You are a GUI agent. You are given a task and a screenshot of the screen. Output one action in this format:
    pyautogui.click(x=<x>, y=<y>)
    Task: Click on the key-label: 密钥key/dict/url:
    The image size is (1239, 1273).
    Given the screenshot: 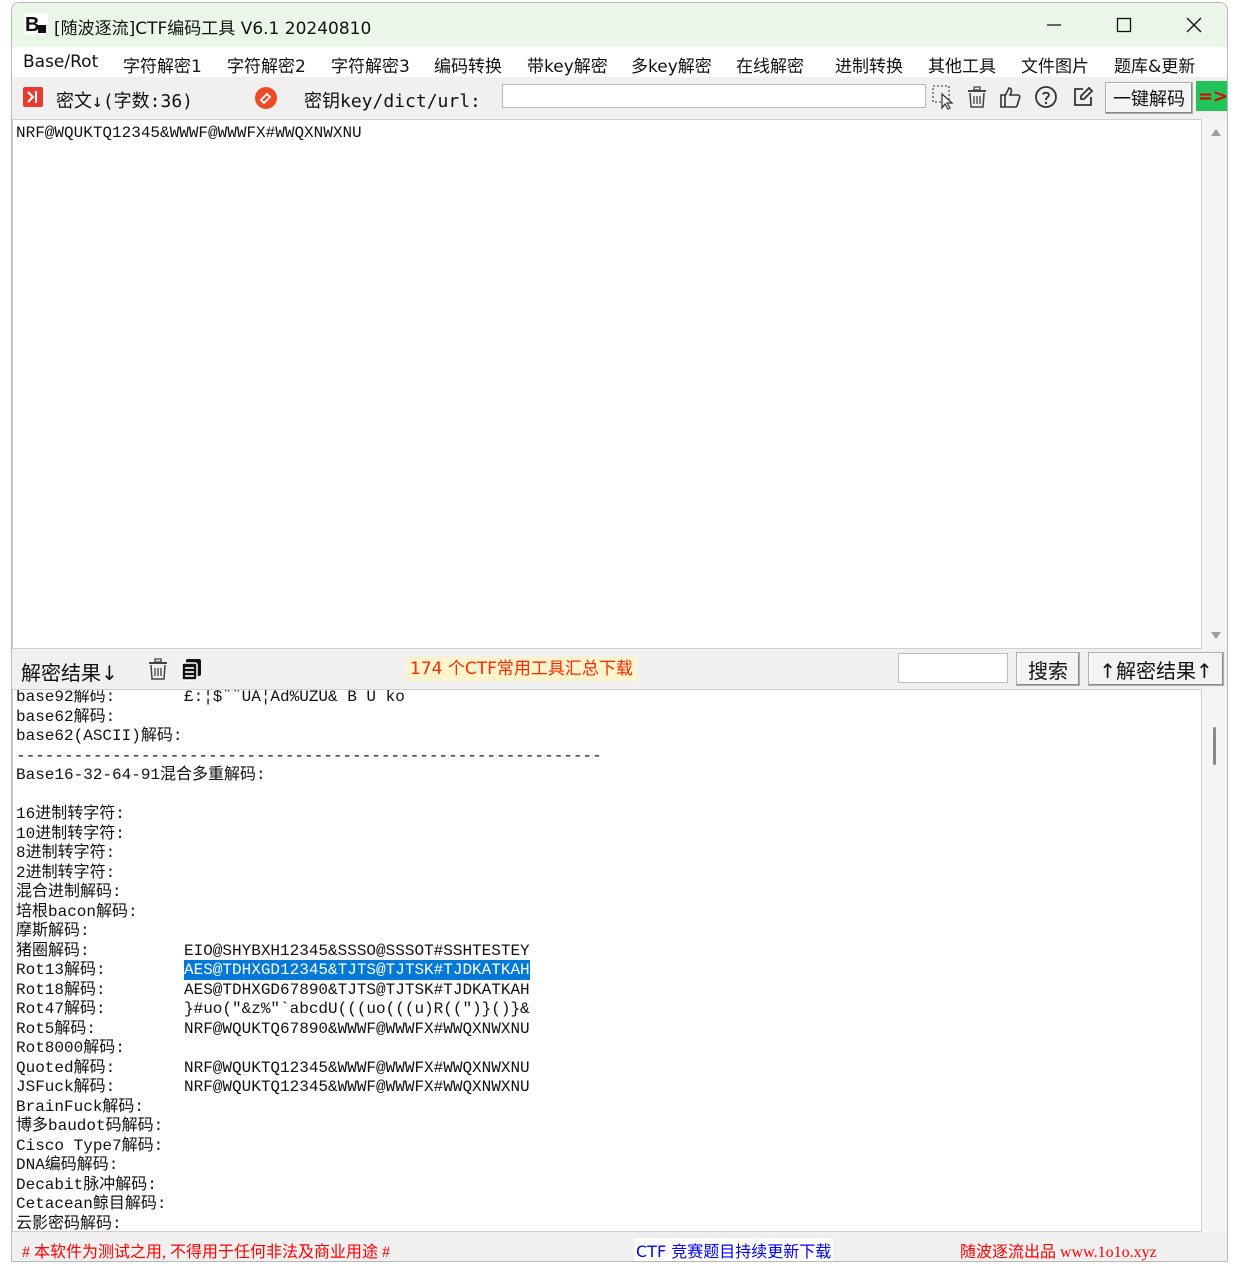 What is the action you would take?
    pyautogui.click(x=392, y=101)
    